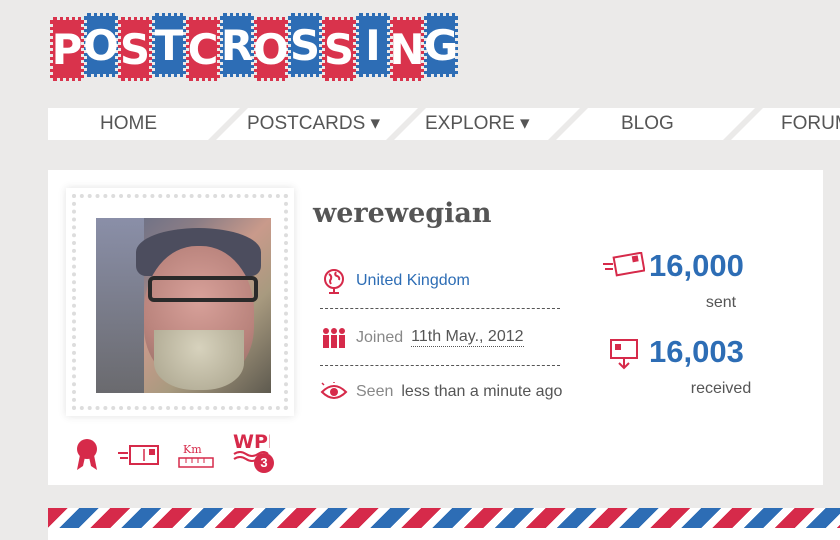 The width and height of the screenshot is (840, 540). Describe the element at coordinates (334, 338) in the screenshot. I see `people-icon` at that location.